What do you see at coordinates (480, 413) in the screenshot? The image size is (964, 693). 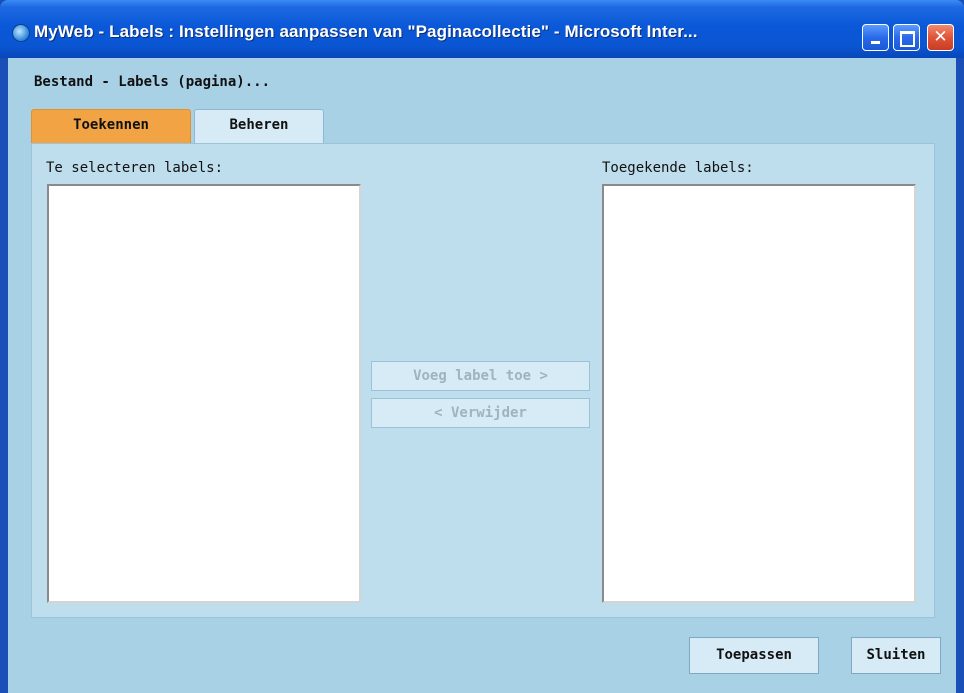 I see `remove-label-button: < Verwijder` at bounding box center [480, 413].